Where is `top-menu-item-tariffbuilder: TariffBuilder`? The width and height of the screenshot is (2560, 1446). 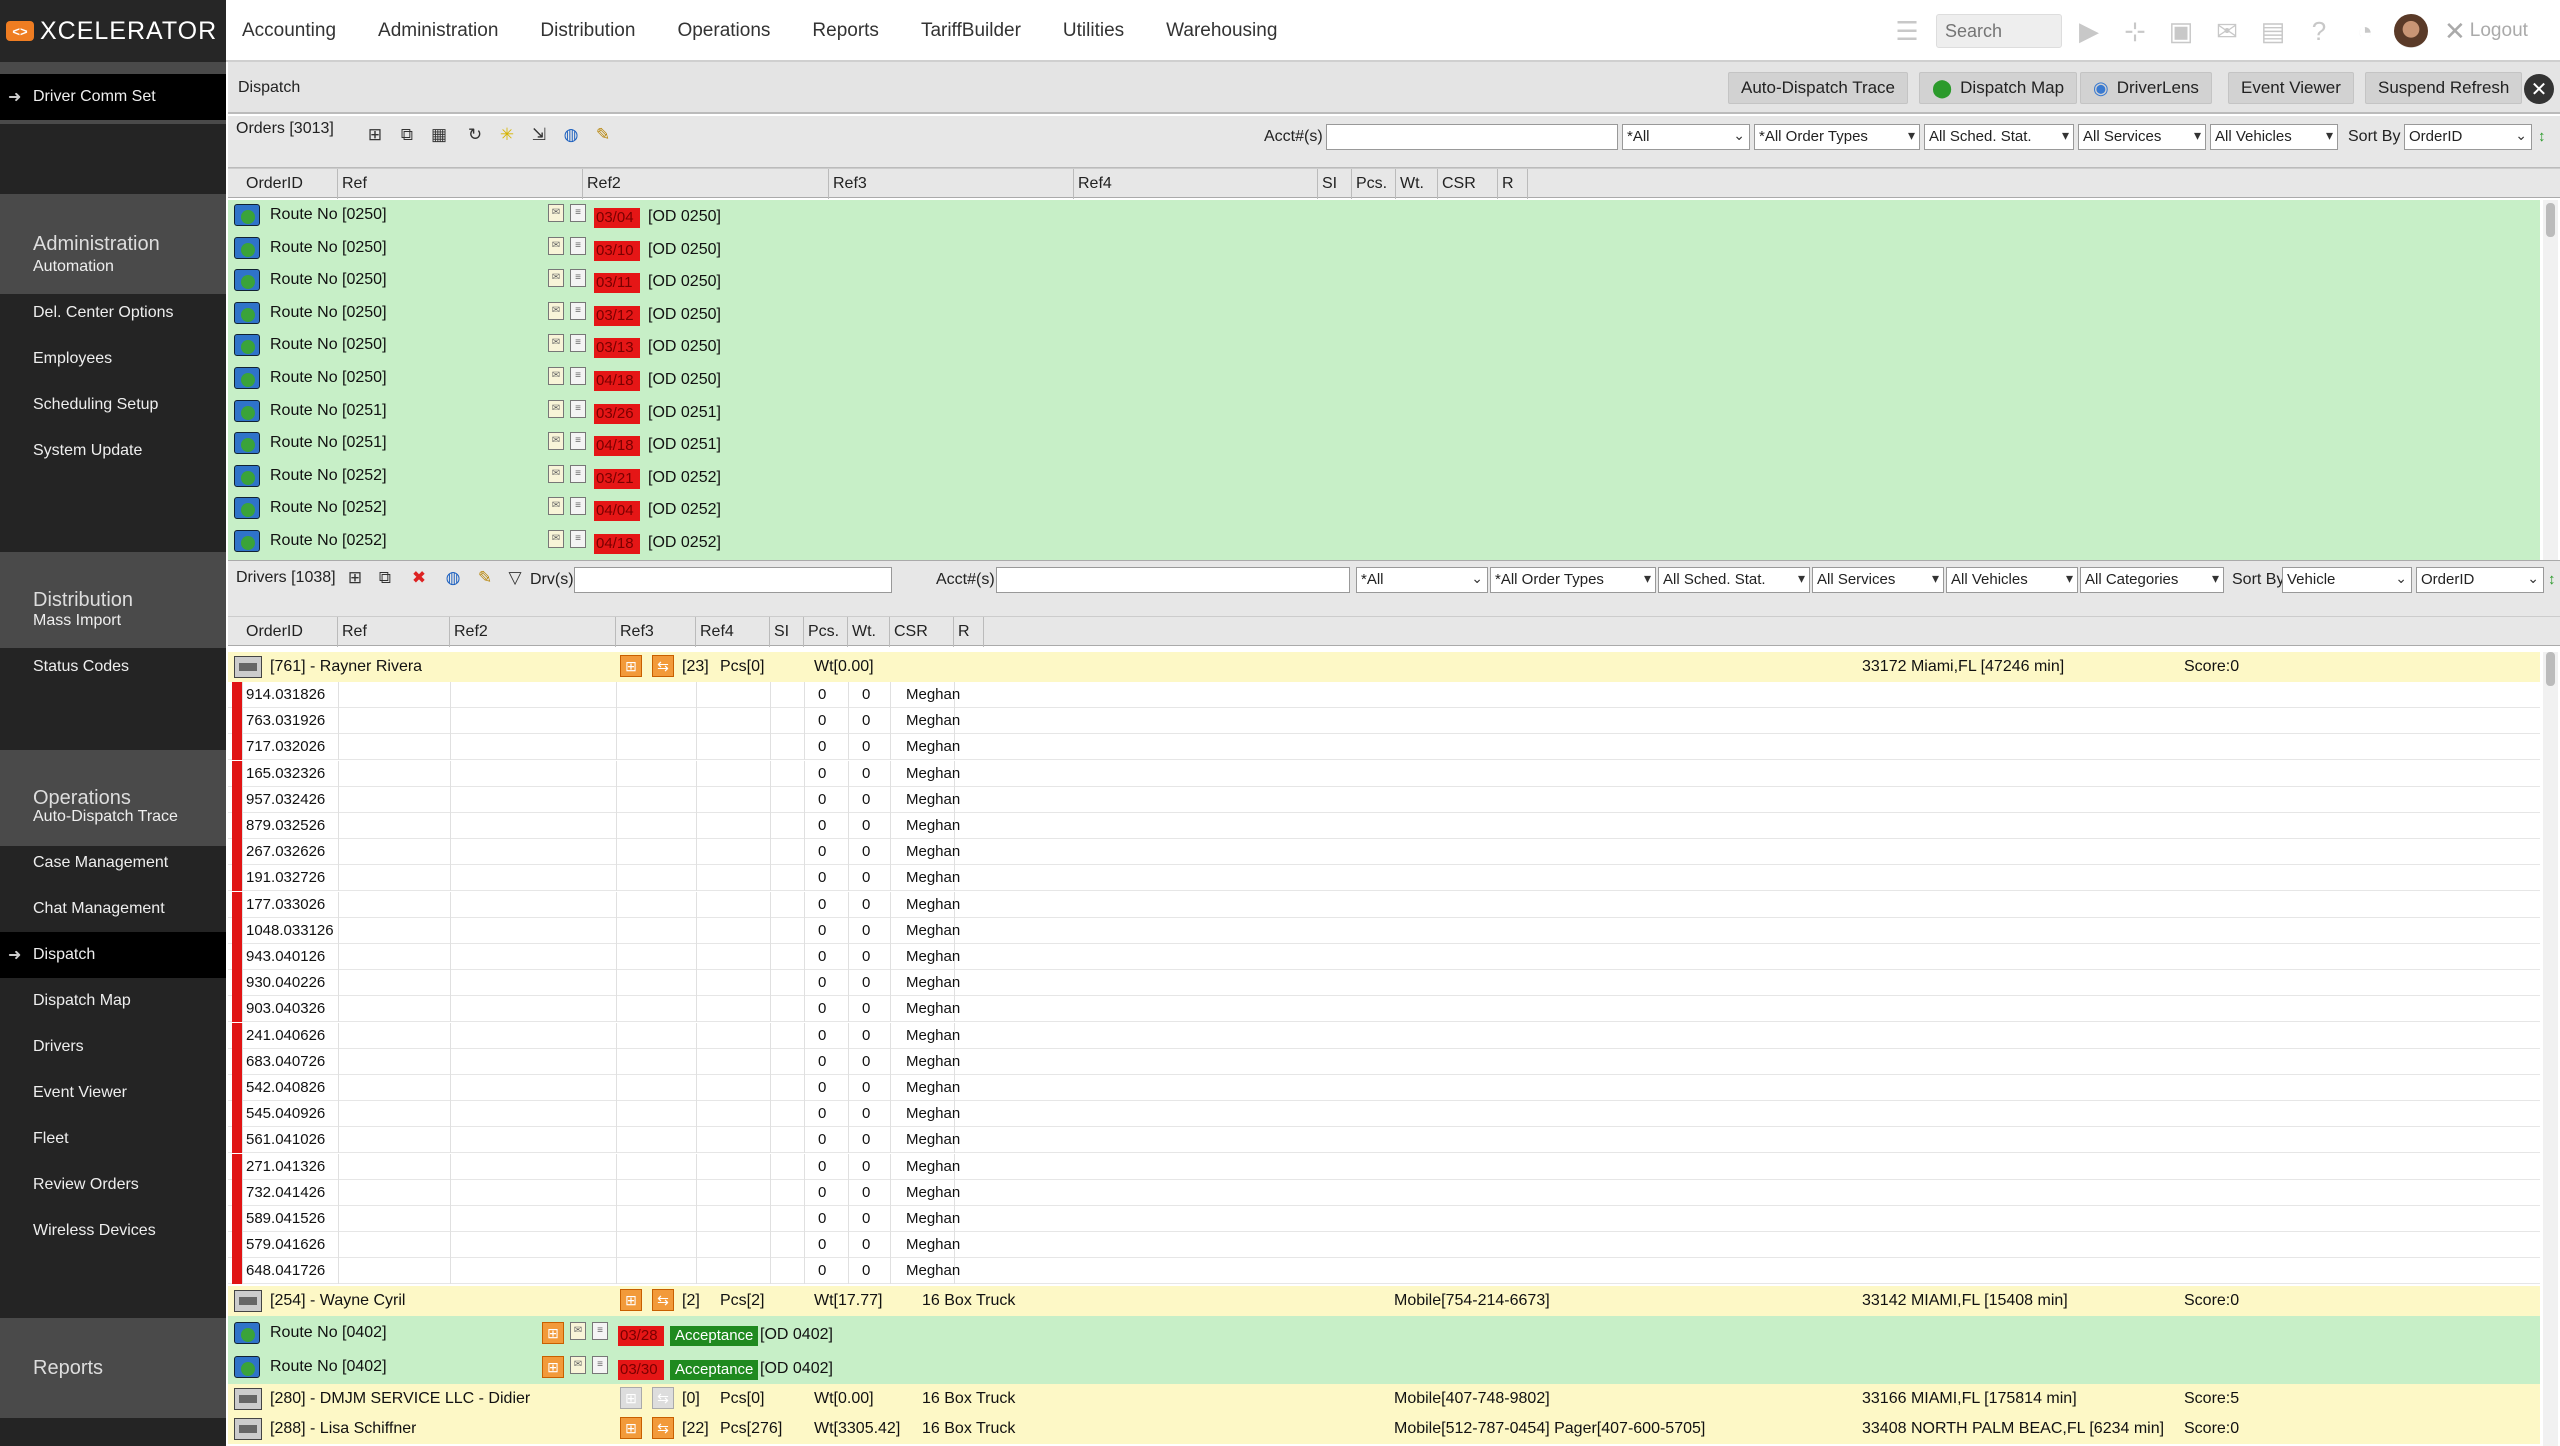
top-menu-item-tariffbuilder: TariffBuilder is located at coordinates (971, 31).